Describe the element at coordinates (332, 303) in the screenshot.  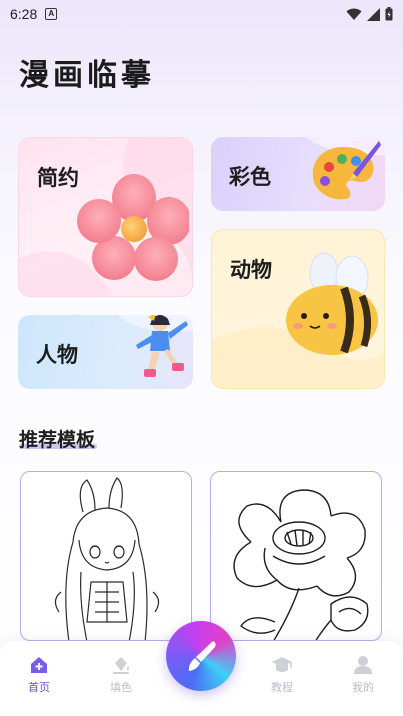
I see `bee-icon` at that location.